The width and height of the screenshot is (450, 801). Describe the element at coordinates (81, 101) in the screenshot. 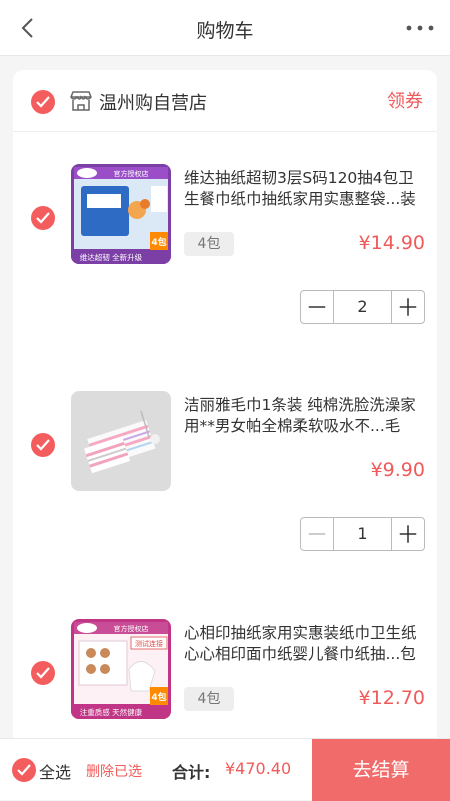

I see `store-icon` at that location.